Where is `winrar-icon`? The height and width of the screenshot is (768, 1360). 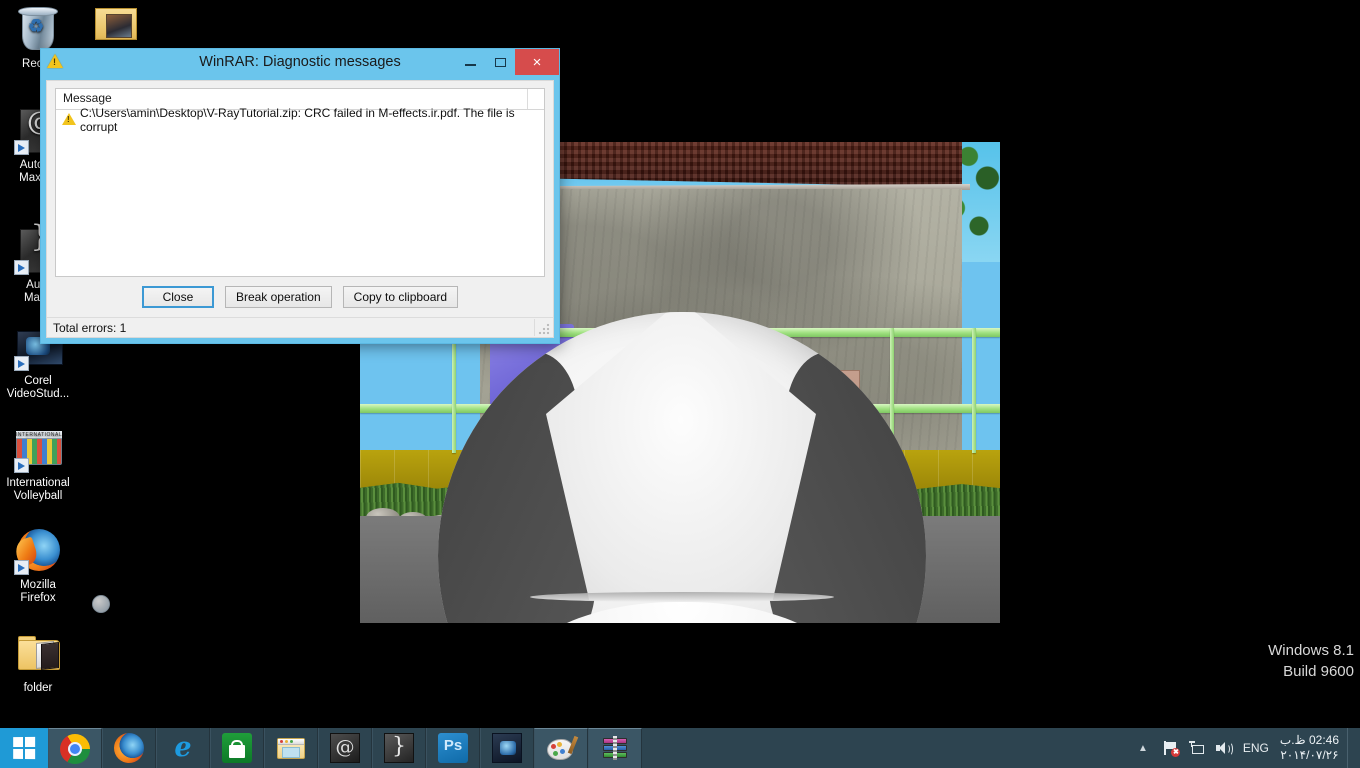
winrar-icon is located at coordinates (615, 749).